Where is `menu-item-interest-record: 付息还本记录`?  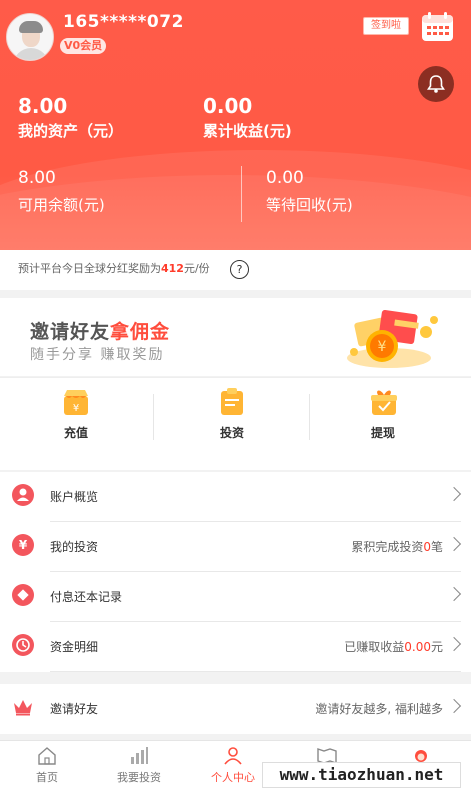 menu-item-interest-record: 付息还本记录 is located at coordinates (235, 597).